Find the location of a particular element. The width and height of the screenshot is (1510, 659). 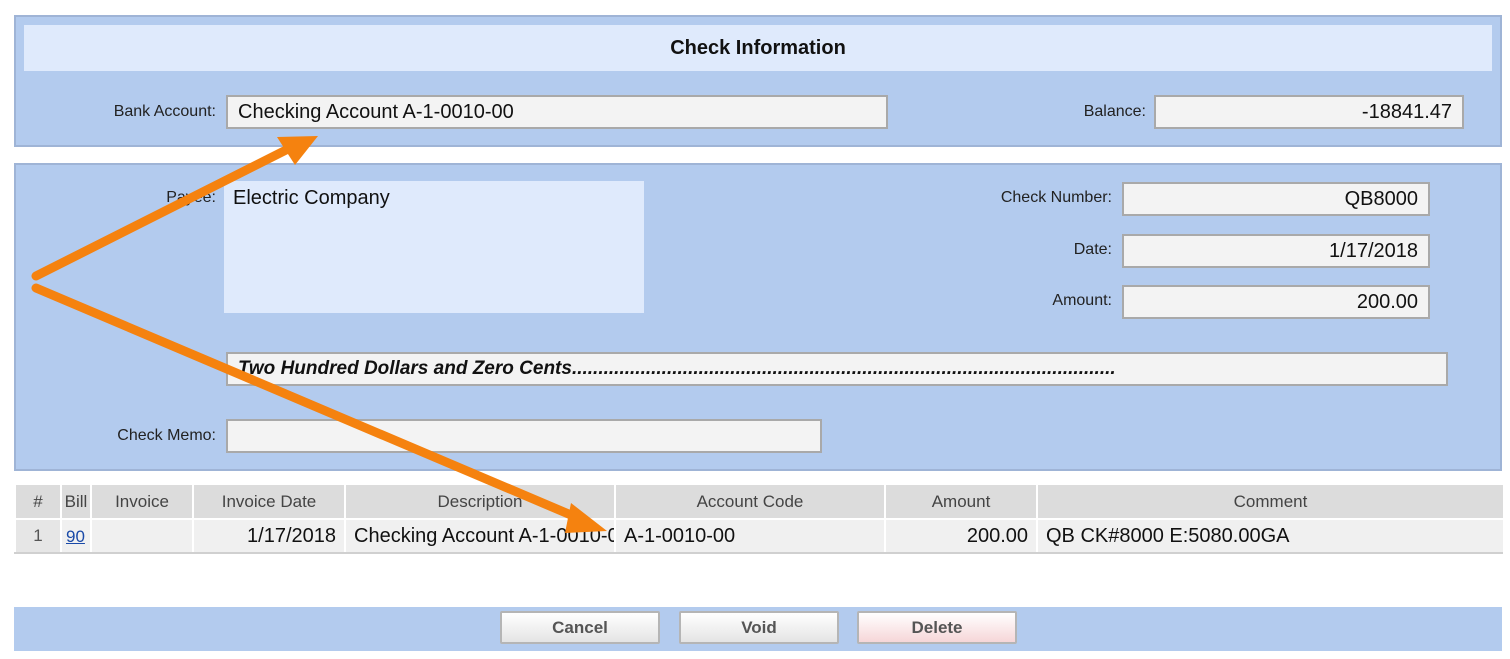

header-bill: Bill is located at coordinates (75, 502).